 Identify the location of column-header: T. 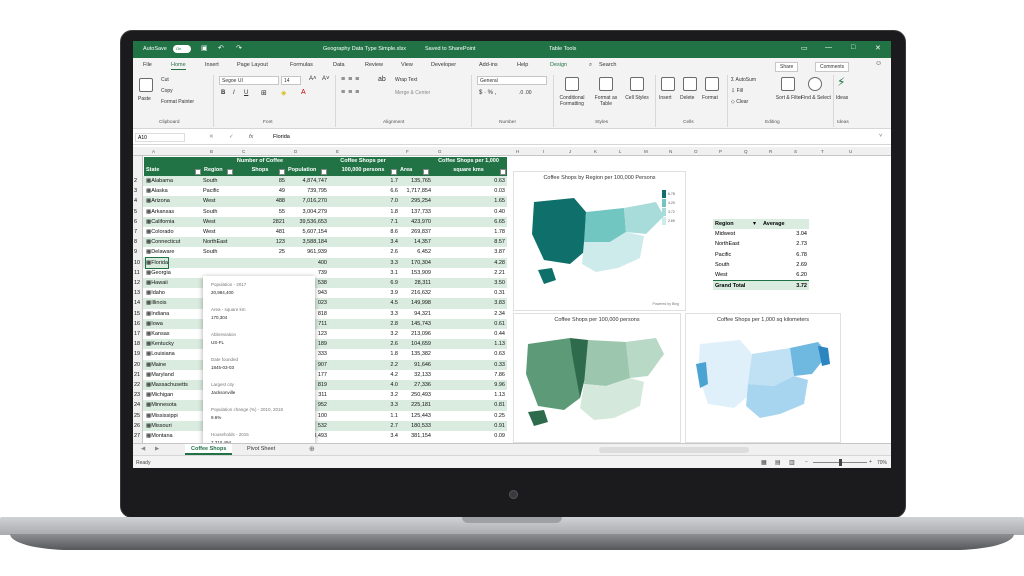
(822, 151).